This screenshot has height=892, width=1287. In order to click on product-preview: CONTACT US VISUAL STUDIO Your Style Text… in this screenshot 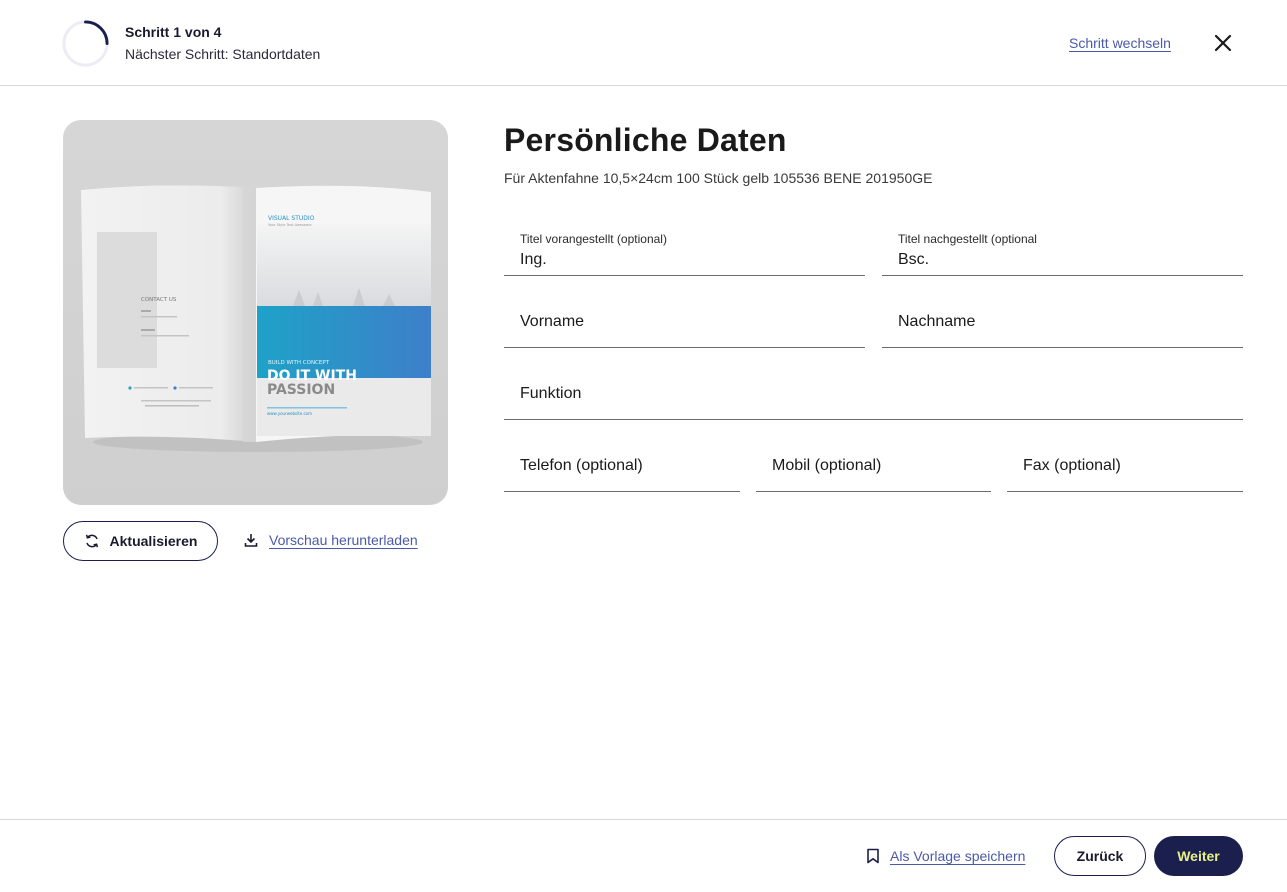, I will do `click(255, 312)`.